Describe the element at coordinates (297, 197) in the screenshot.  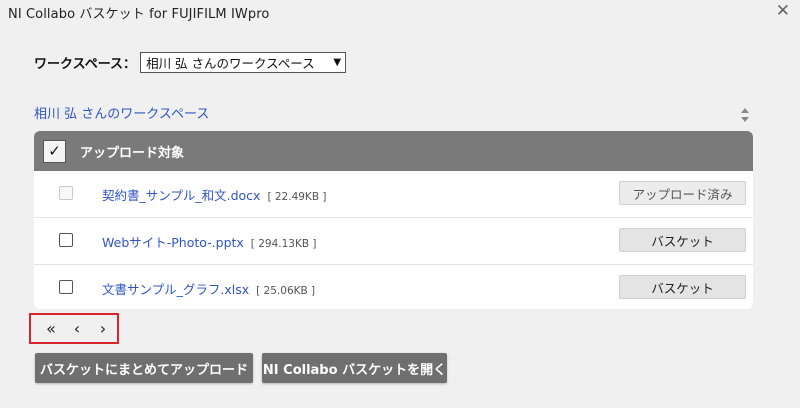
I see `file-size: [ 22.49KB ]` at that location.